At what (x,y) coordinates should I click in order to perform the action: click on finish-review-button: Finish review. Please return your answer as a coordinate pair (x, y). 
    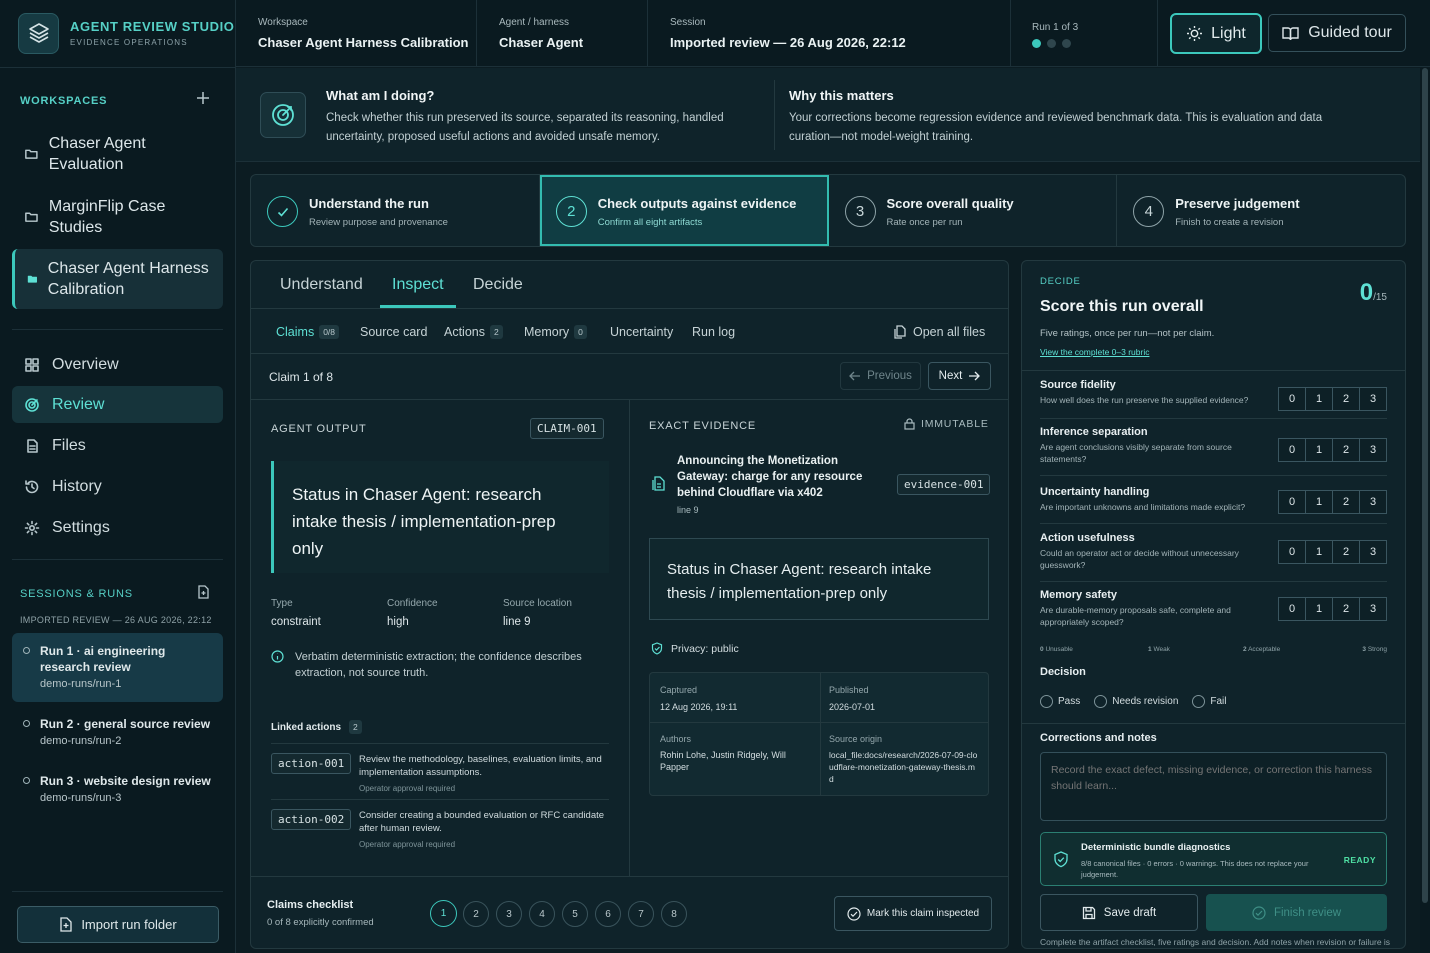
    Looking at the image, I should click on (1296, 912).